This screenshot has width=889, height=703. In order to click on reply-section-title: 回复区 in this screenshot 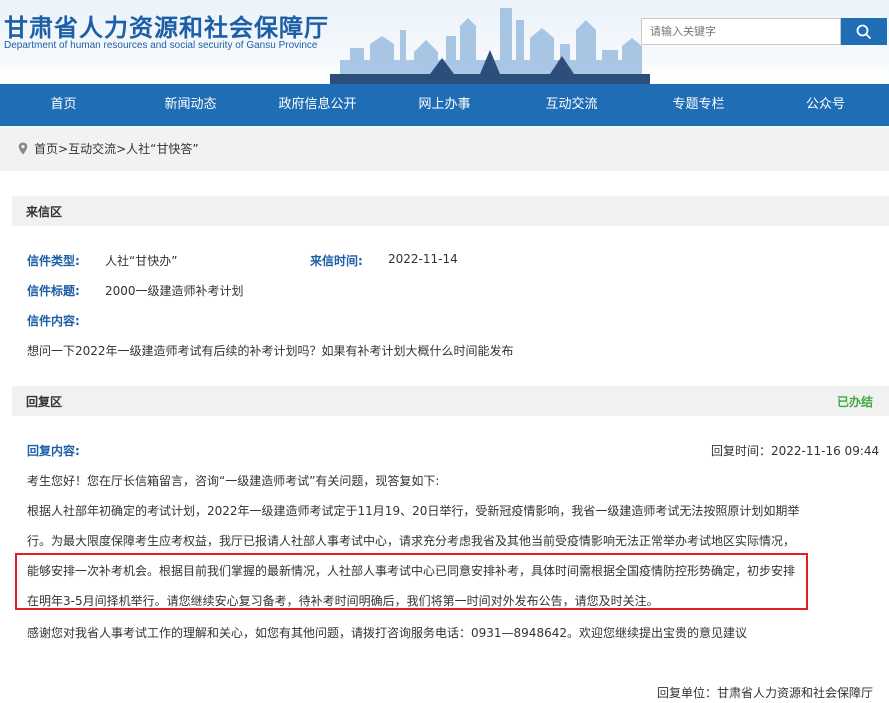, I will do `click(44, 401)`.